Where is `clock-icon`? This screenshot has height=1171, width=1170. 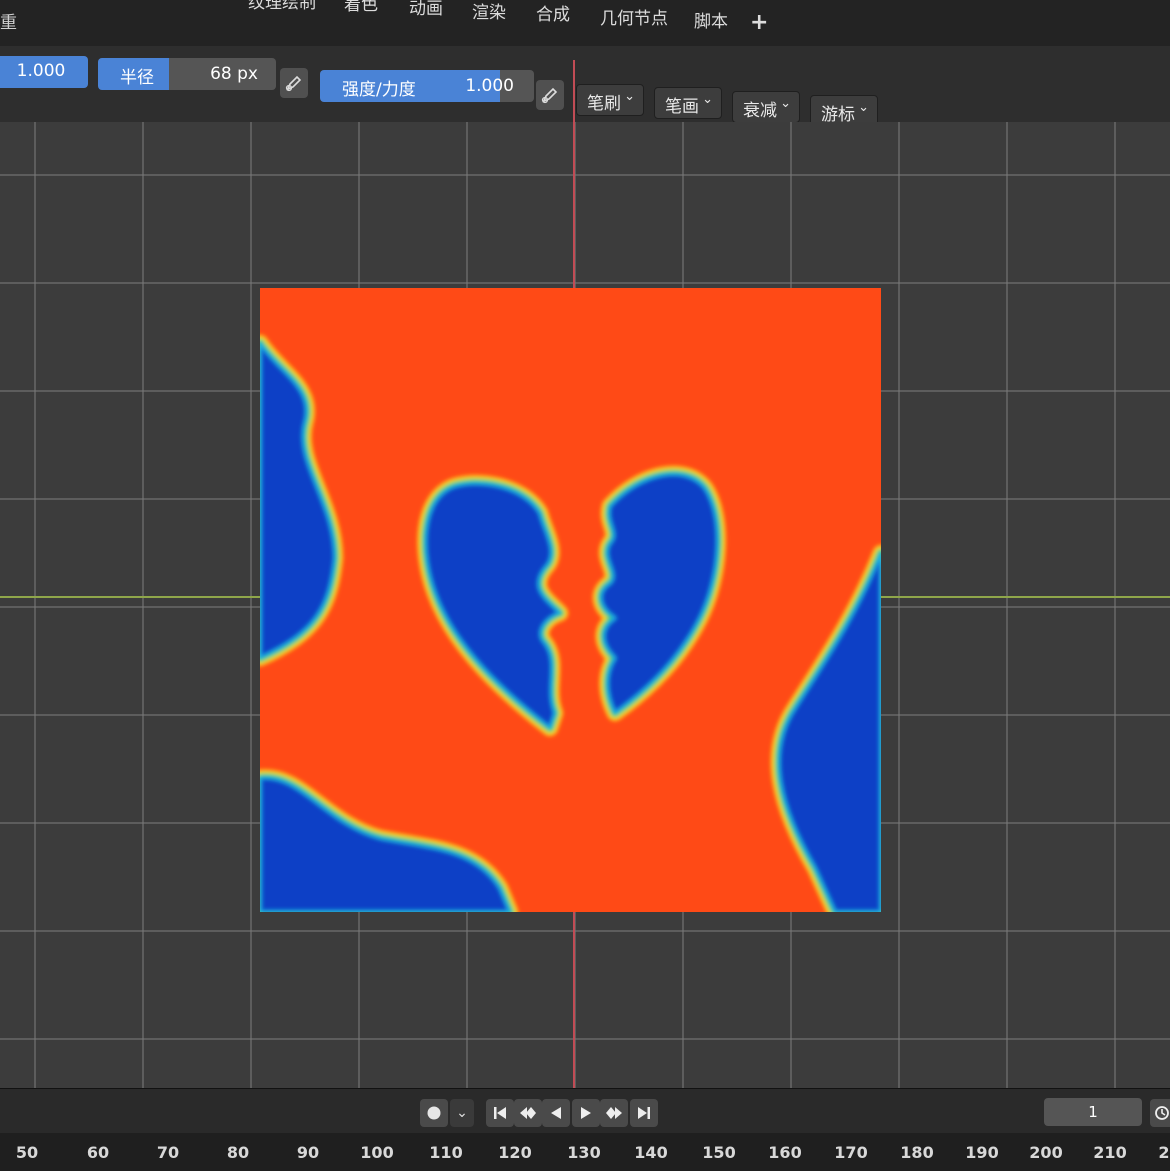 clock-icon is located at coordinates (1160, 1113).